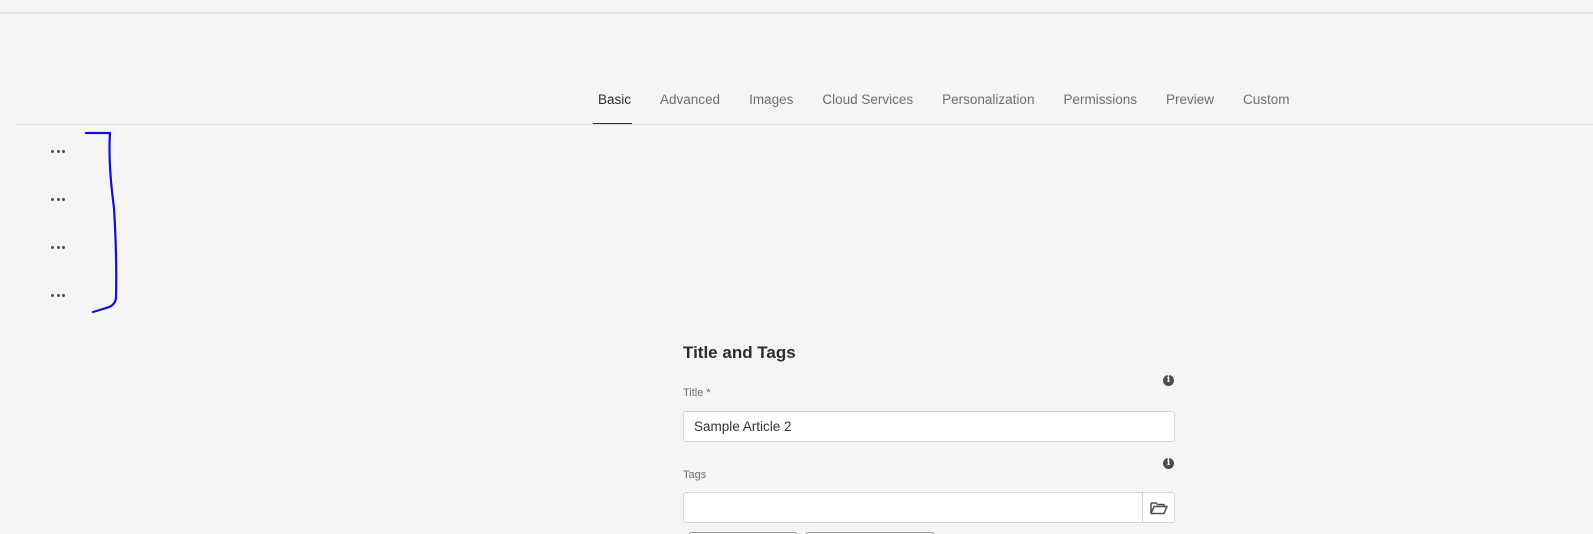 The width and height of the screenshot is (1593, 534). What do you see at coordinates (690, 100) in the screenshot?
I see `tab-advanced: Advanced` at bounding box center [690, 100].